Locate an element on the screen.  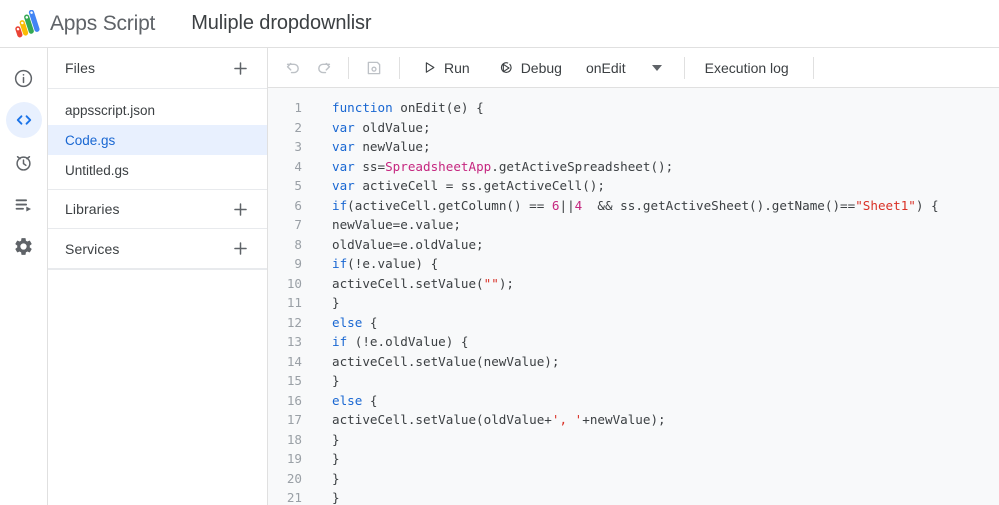
files-section-header: Files is located at coordinates (157, 68).